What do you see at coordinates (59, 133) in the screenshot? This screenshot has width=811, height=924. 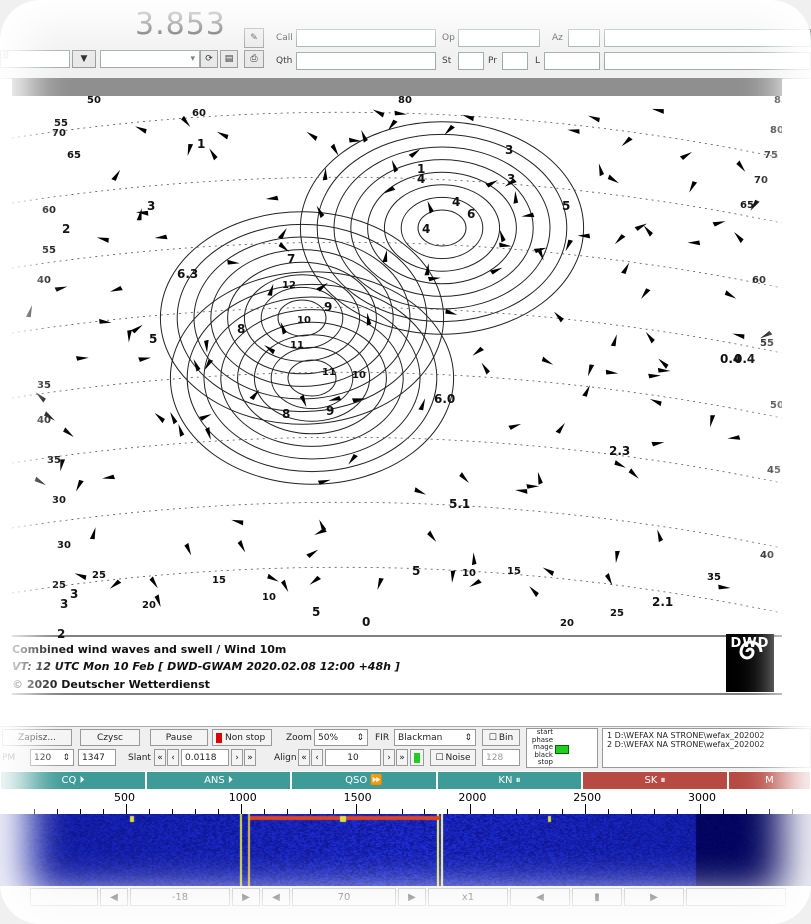 I see `map-label: 70` at bounding box center [59, 133].